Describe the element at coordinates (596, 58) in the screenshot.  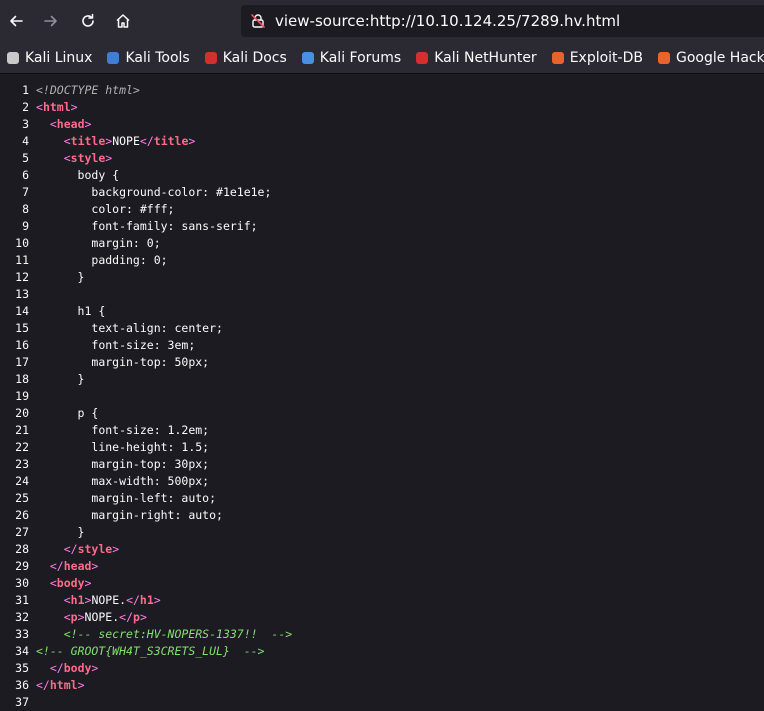
I see `bookmark-item: Exploit-DB` at that location.